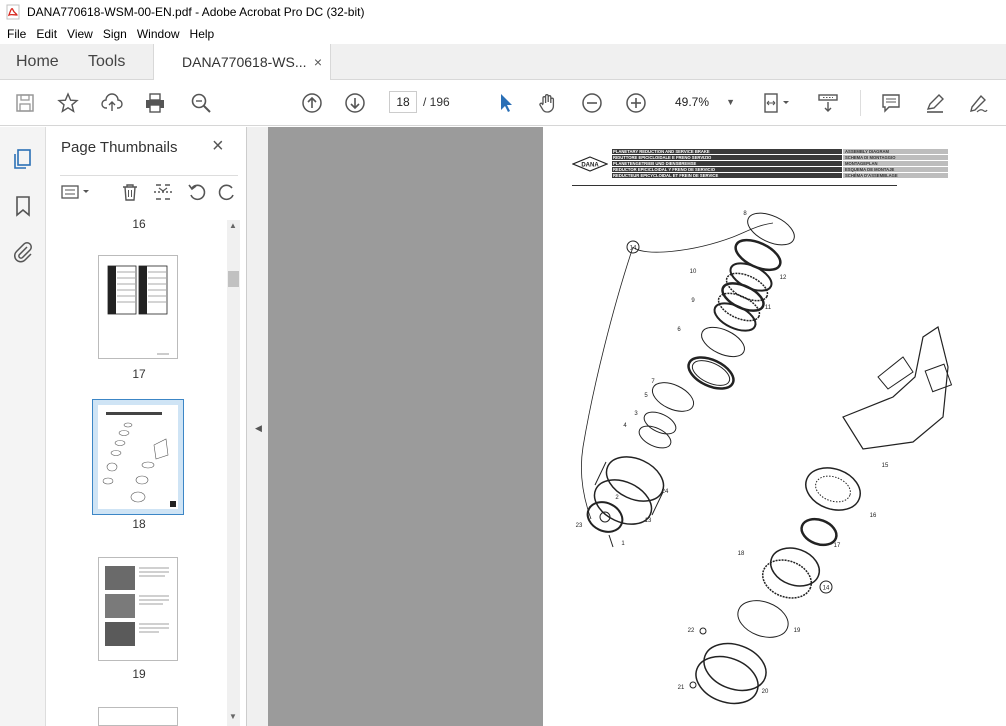  Describe the element at coordinates (730, 102) in the screenshot. I see `chevron-down-icon: ▼` at that location.